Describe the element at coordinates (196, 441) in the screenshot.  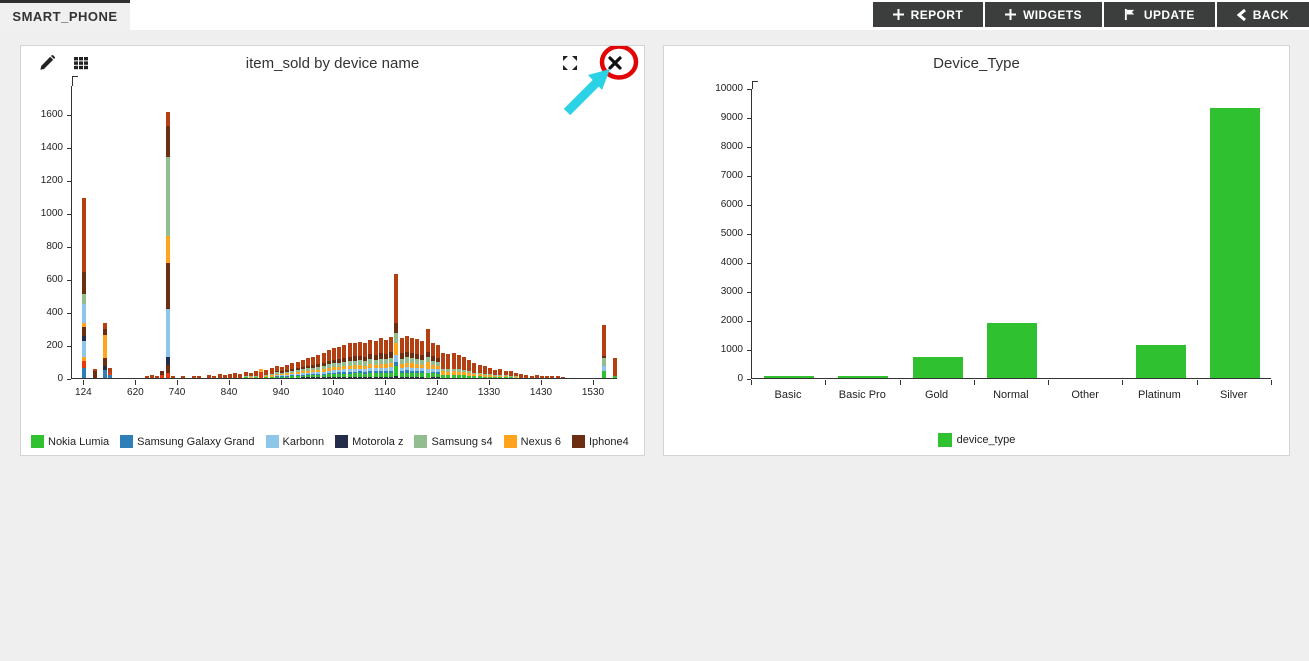
I see `legend-label: Samsung Galaxy Grand` at that location.